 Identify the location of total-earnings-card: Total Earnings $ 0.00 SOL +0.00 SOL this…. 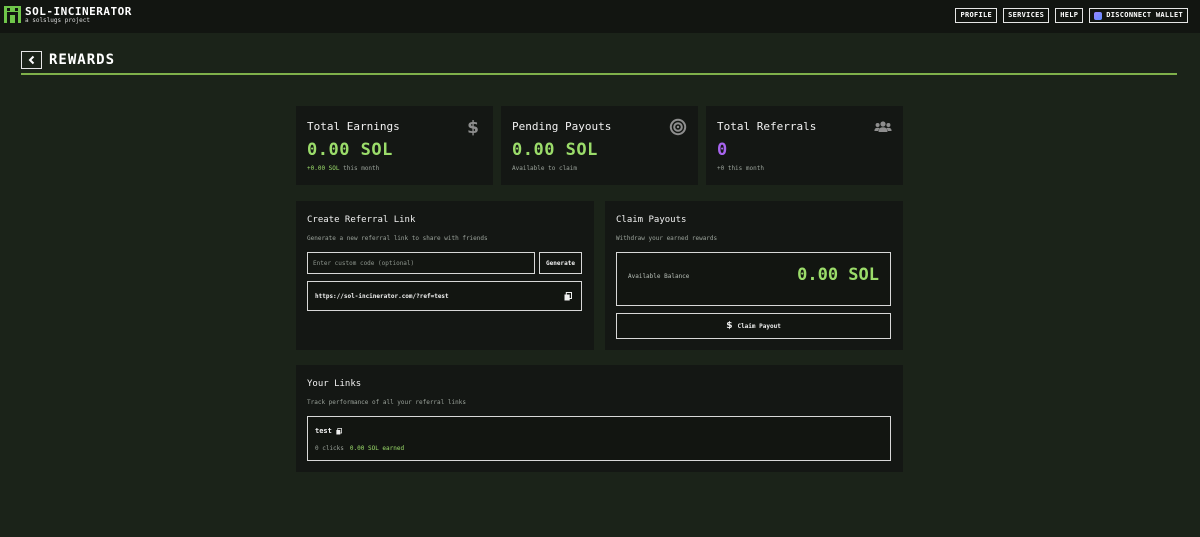
(394, 145).